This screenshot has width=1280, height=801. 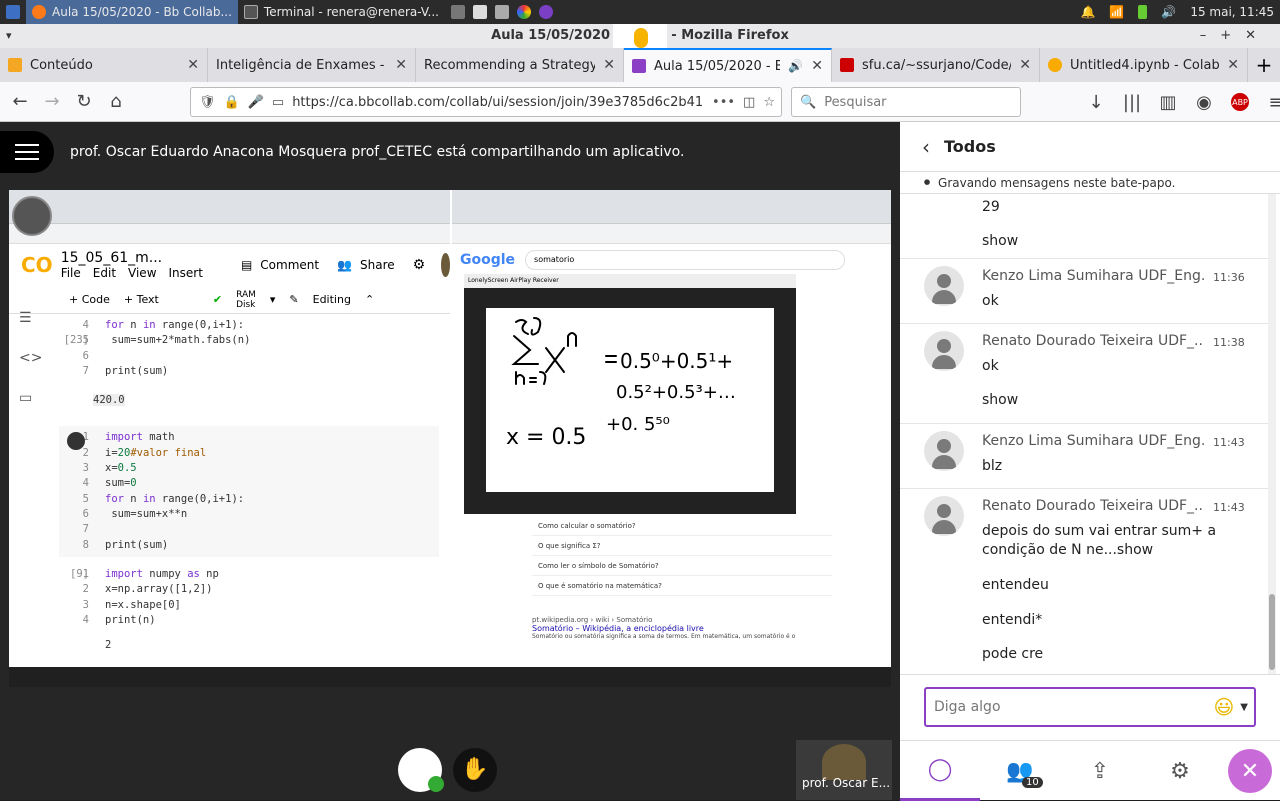 I want to click on tor-icon, so click(x=545, y=12).